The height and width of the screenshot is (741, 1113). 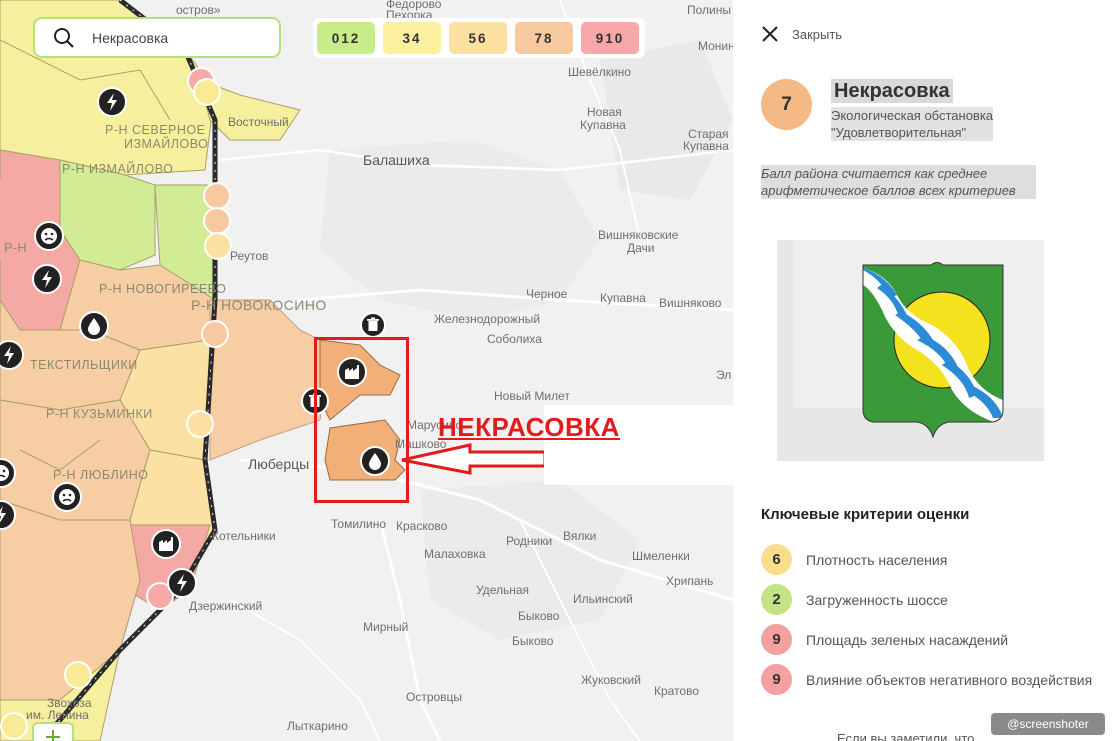 What do you see at coordinates (130, 37) in the screenshot?
I see `search-value: Некрасовка` at bounding box center [130, 37].